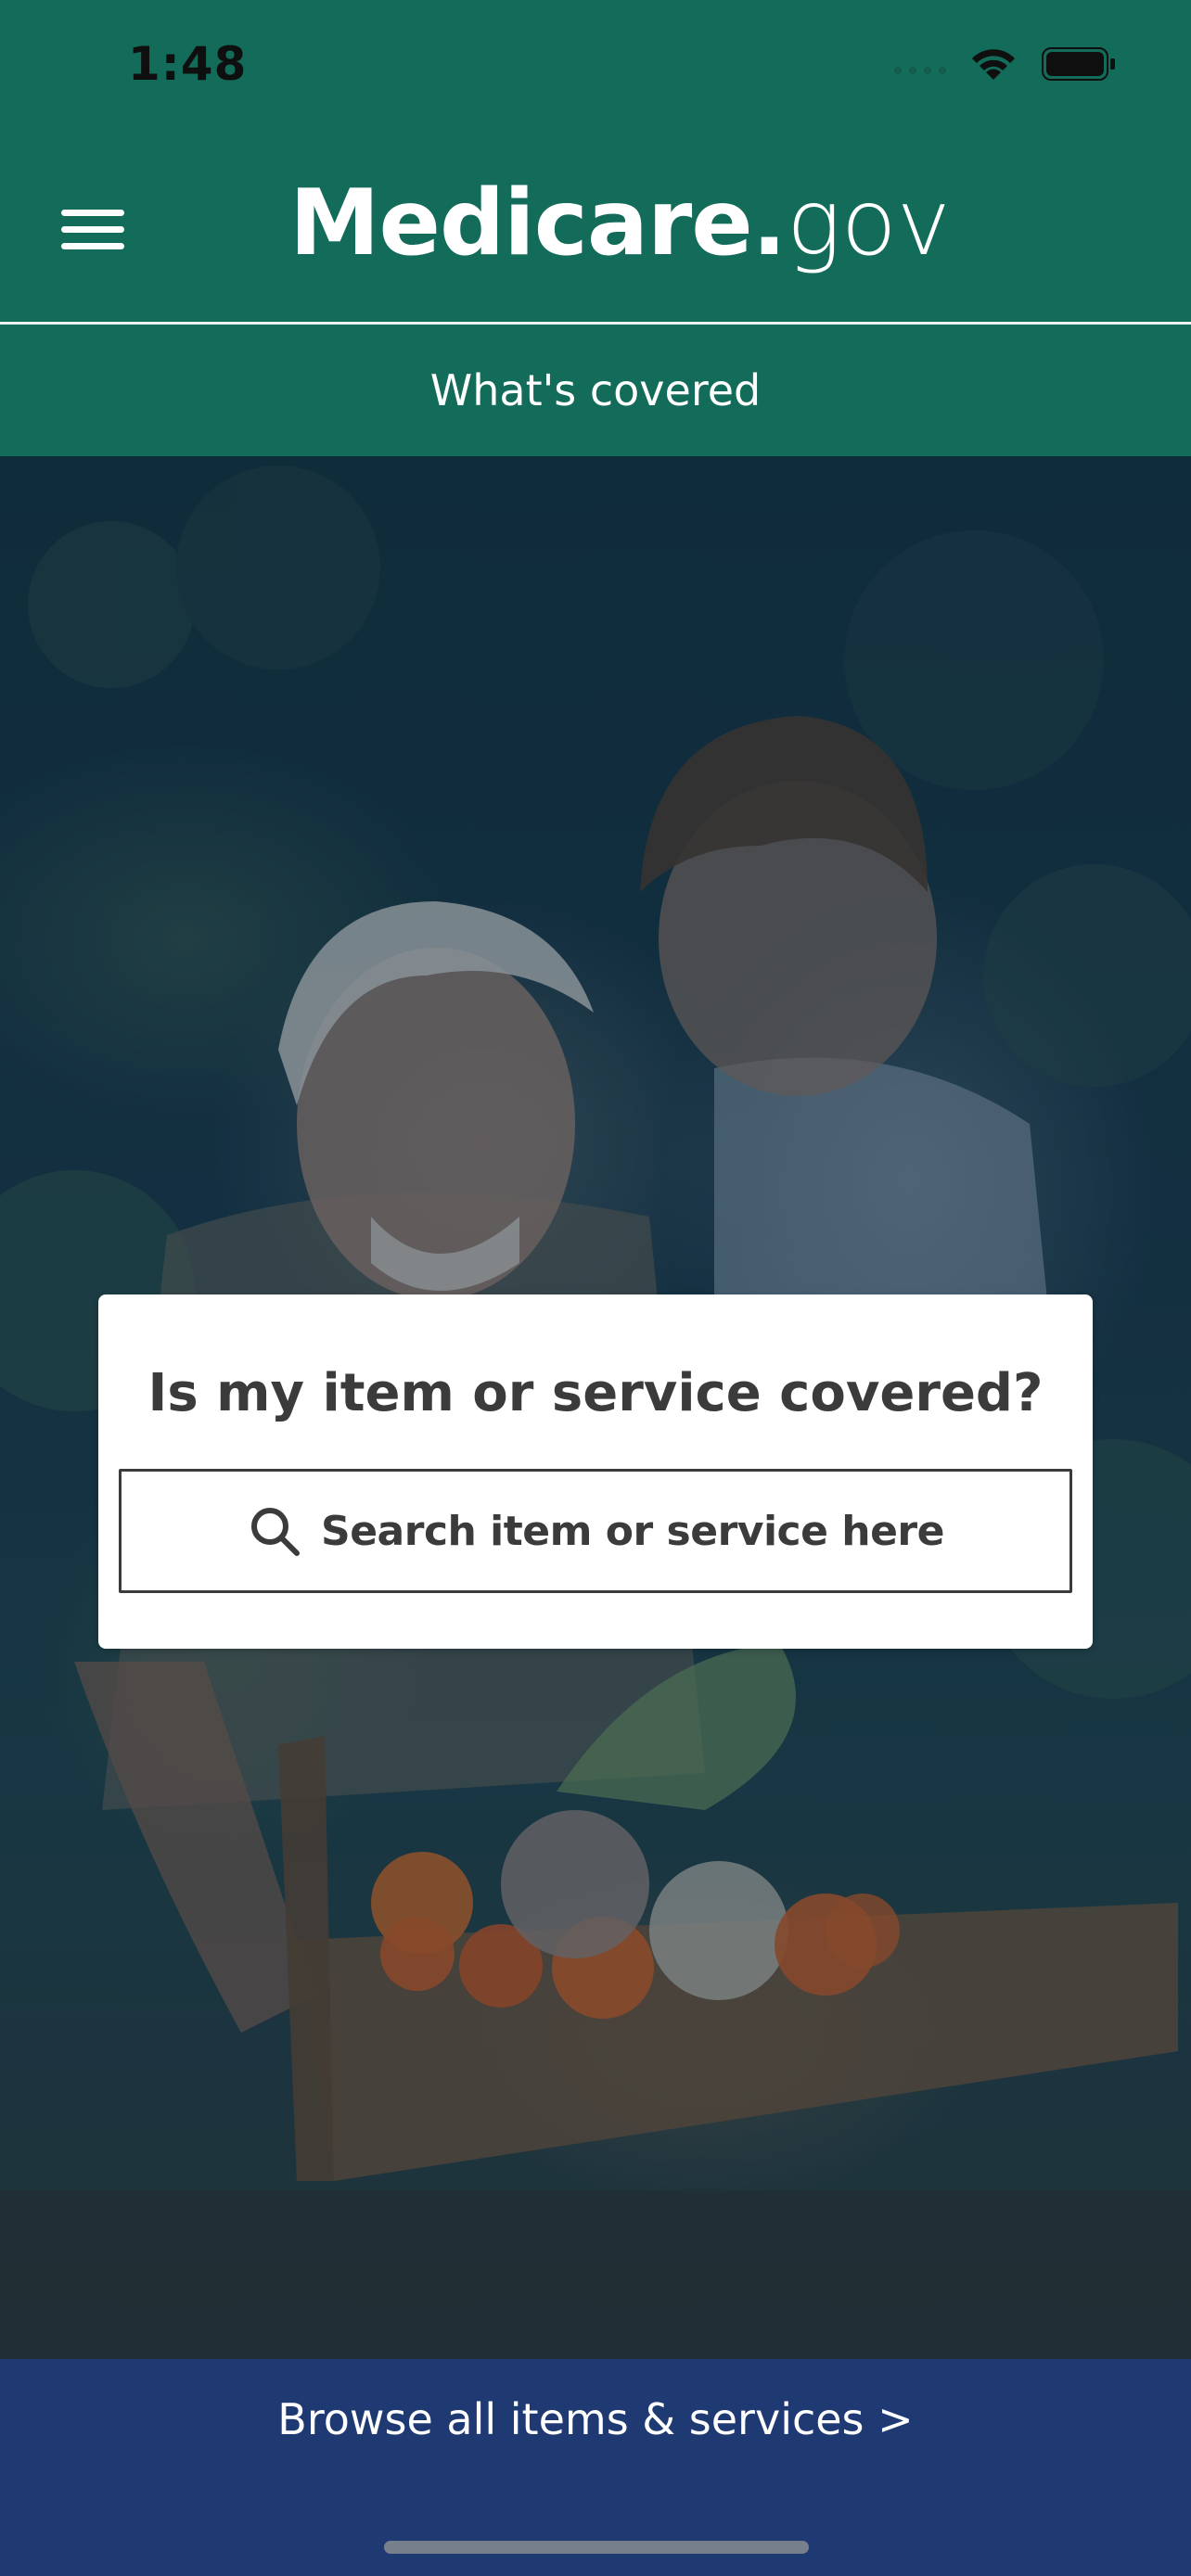 The width and height of the screenshot is (1191, 2576). I want to click on medicare-logo: Medicare.gov, so click(620, 223).